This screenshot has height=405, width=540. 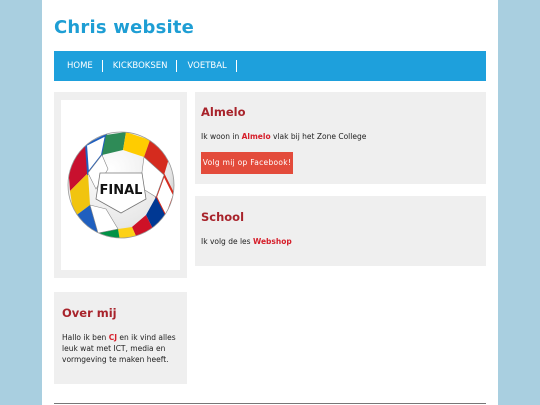 What do you see at coordinates (112, 337) in the screenshot?
I see `about-highlight: CJ` at bounding box center [112, 337].